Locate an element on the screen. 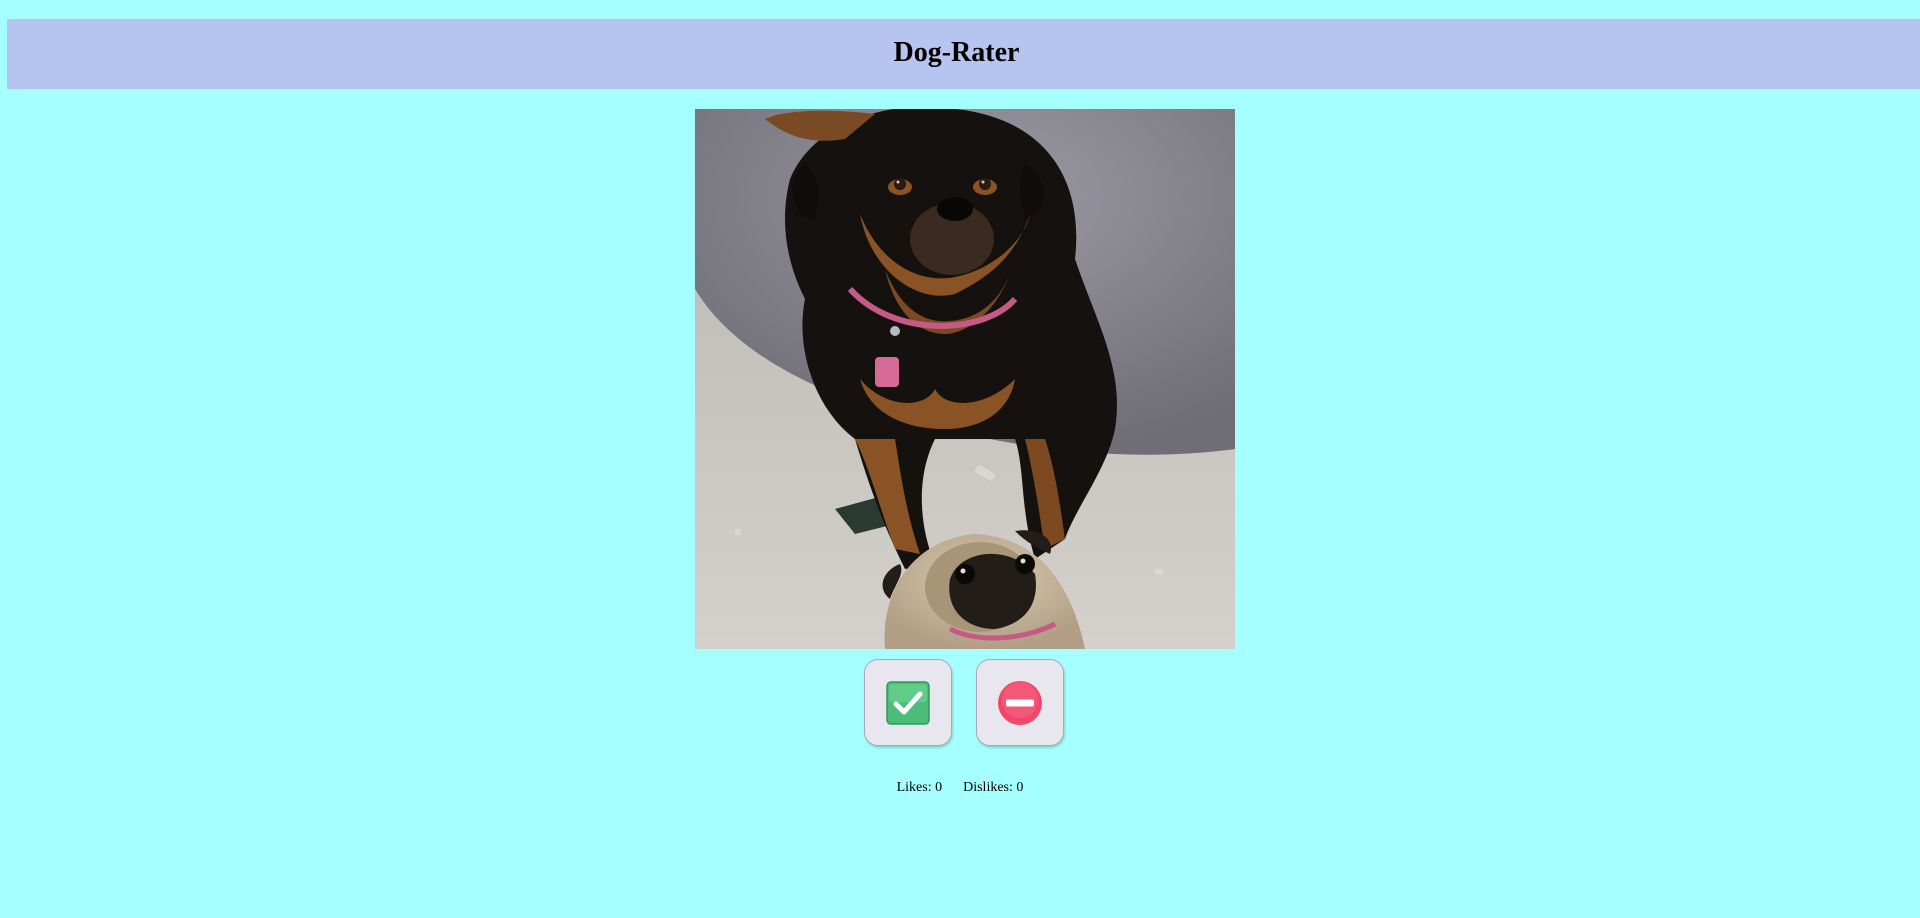 The image size is (1920, 918). dislike-button is located at coordinates (1020, 702).